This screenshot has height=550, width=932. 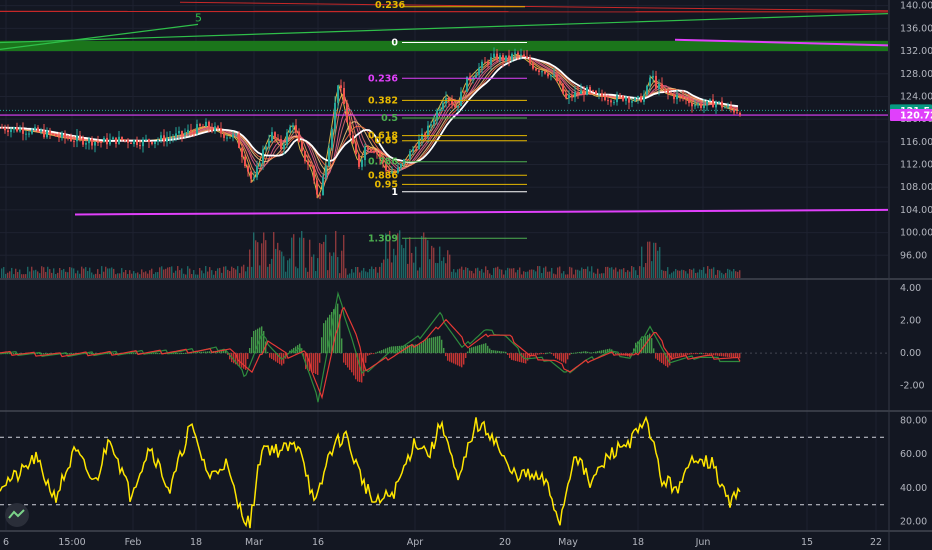 What do you see at coordinates (17, 515) in the screenshot?
I see `tradingview-logo-icon` at bounding box center [17, 515].